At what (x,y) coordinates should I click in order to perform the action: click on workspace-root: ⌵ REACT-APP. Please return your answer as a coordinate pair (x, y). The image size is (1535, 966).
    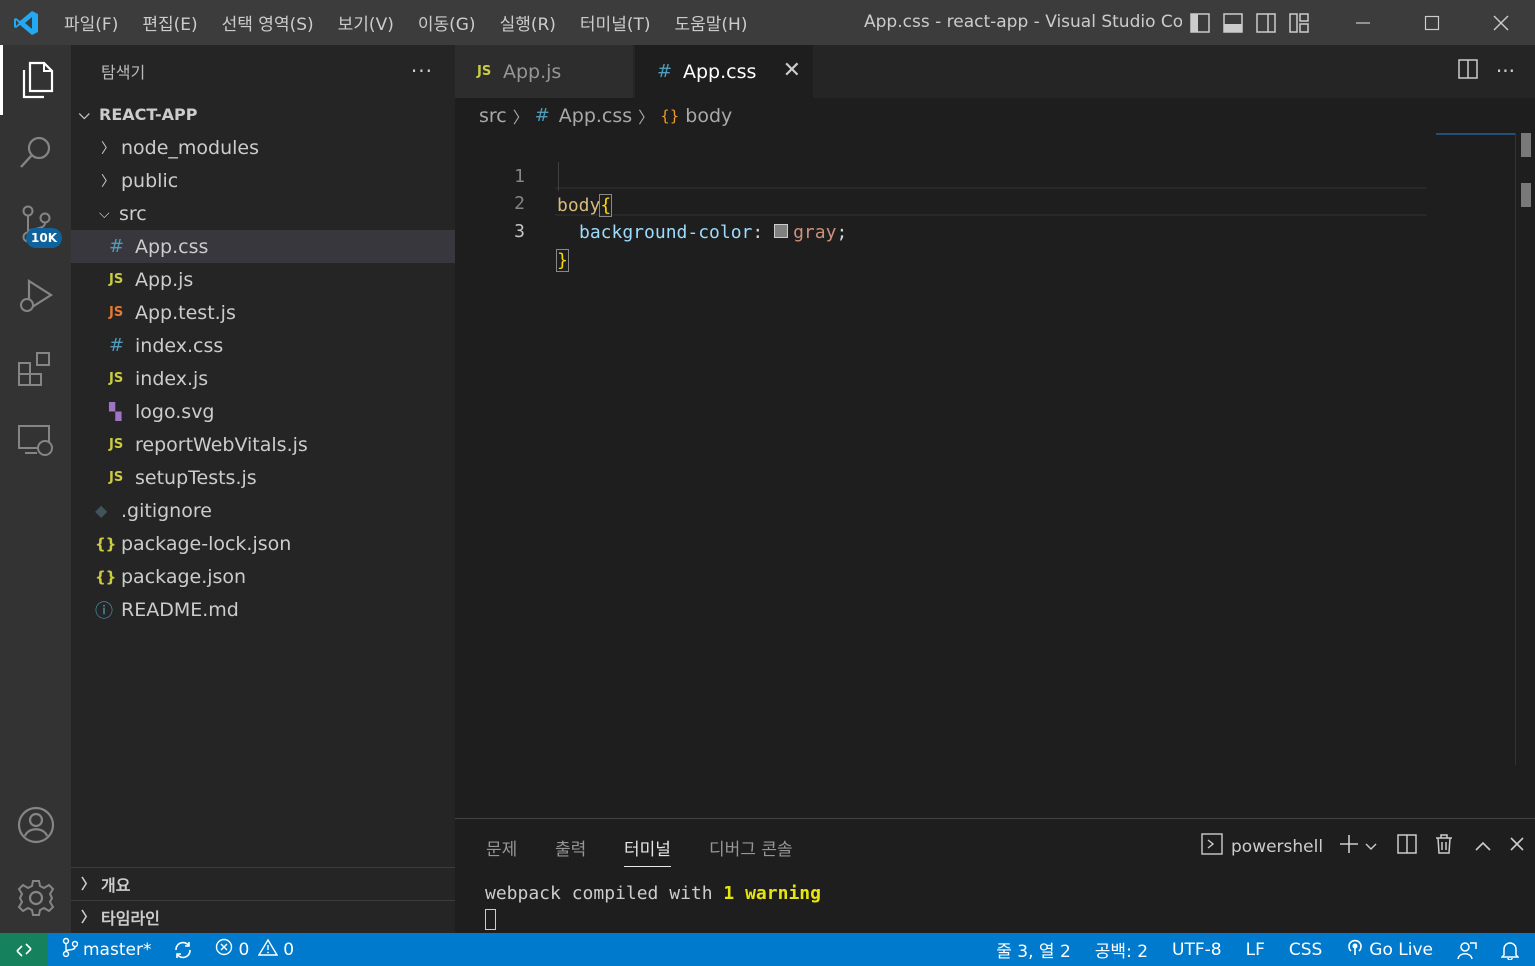
    Looking at the image, I should click on (263, 114).